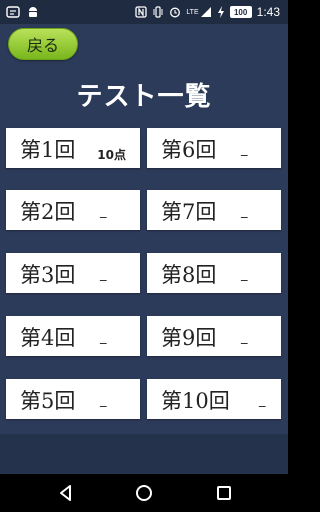  What do you see at coordinates (43, 44) in the screenshot?
I see `back-button: 戻る` at bounding box center [43, 44].